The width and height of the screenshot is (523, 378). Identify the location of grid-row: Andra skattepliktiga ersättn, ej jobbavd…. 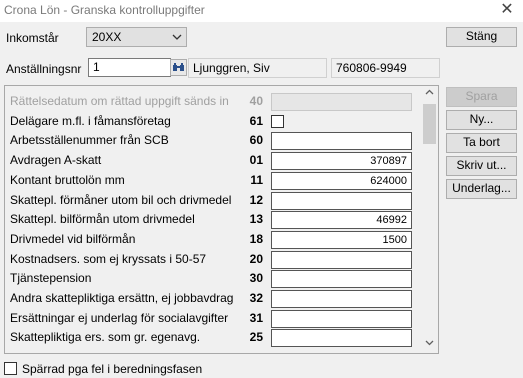
(215, 298).